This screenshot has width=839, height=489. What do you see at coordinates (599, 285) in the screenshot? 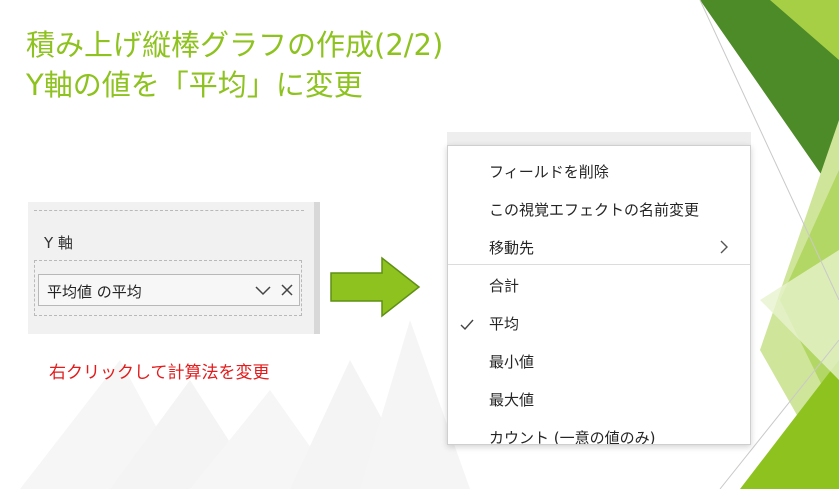
I see `menu-item-sum: 合計` at bounding box center [599, 285].